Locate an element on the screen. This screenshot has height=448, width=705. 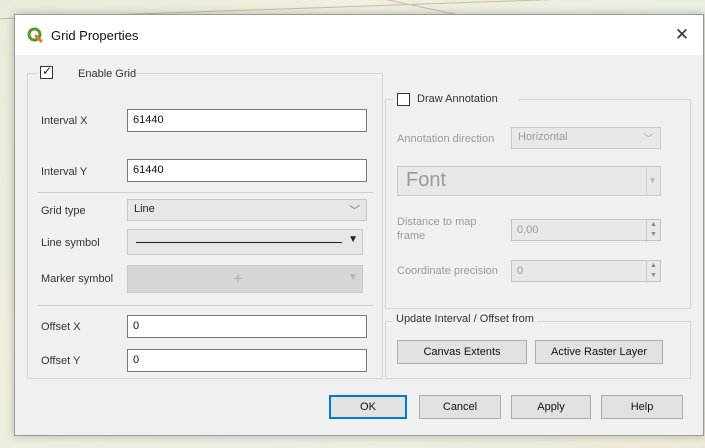
grid-type-select: Line ﹀ is located at coordinates (247, 210).